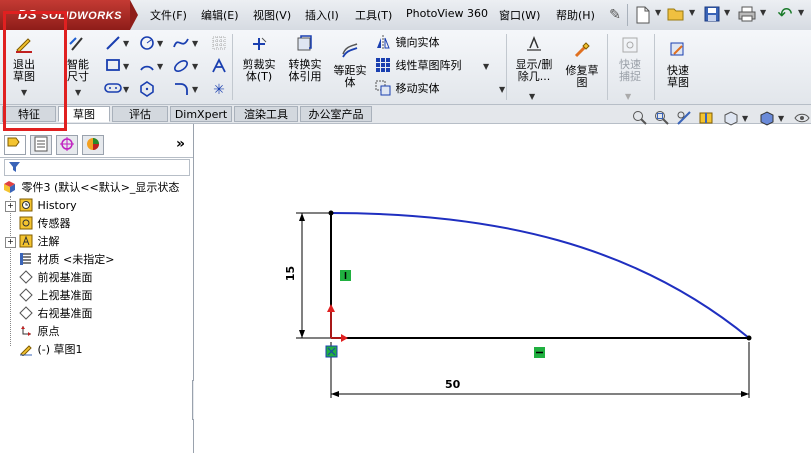 This screenshot has height=453, width=811. I want to click on move-icon, so click(383, 89).